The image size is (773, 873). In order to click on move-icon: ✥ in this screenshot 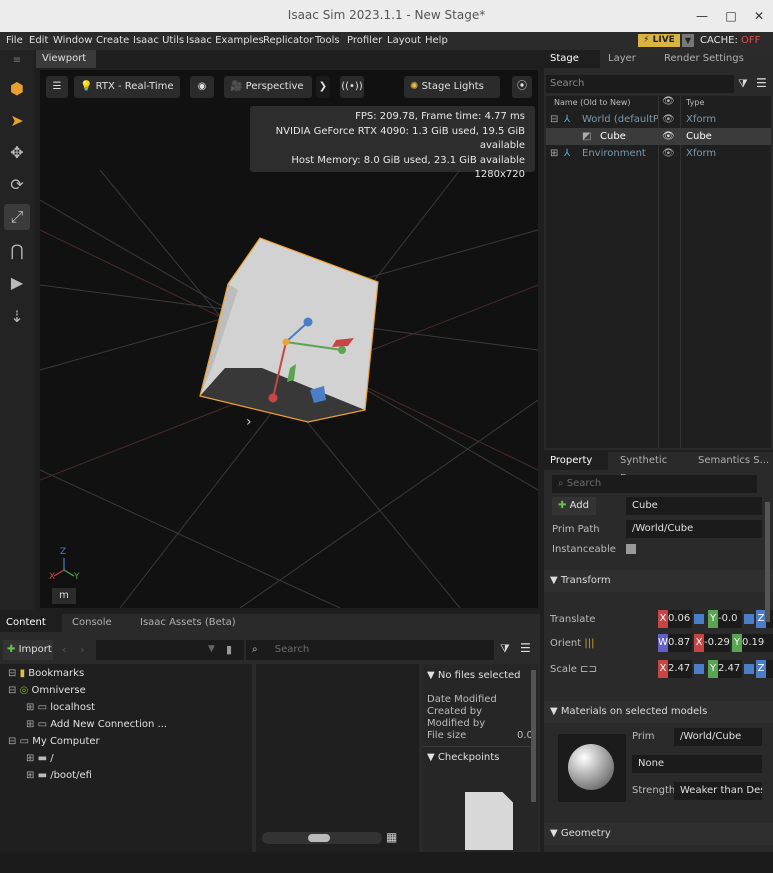, I will do `click(17, 153)`.